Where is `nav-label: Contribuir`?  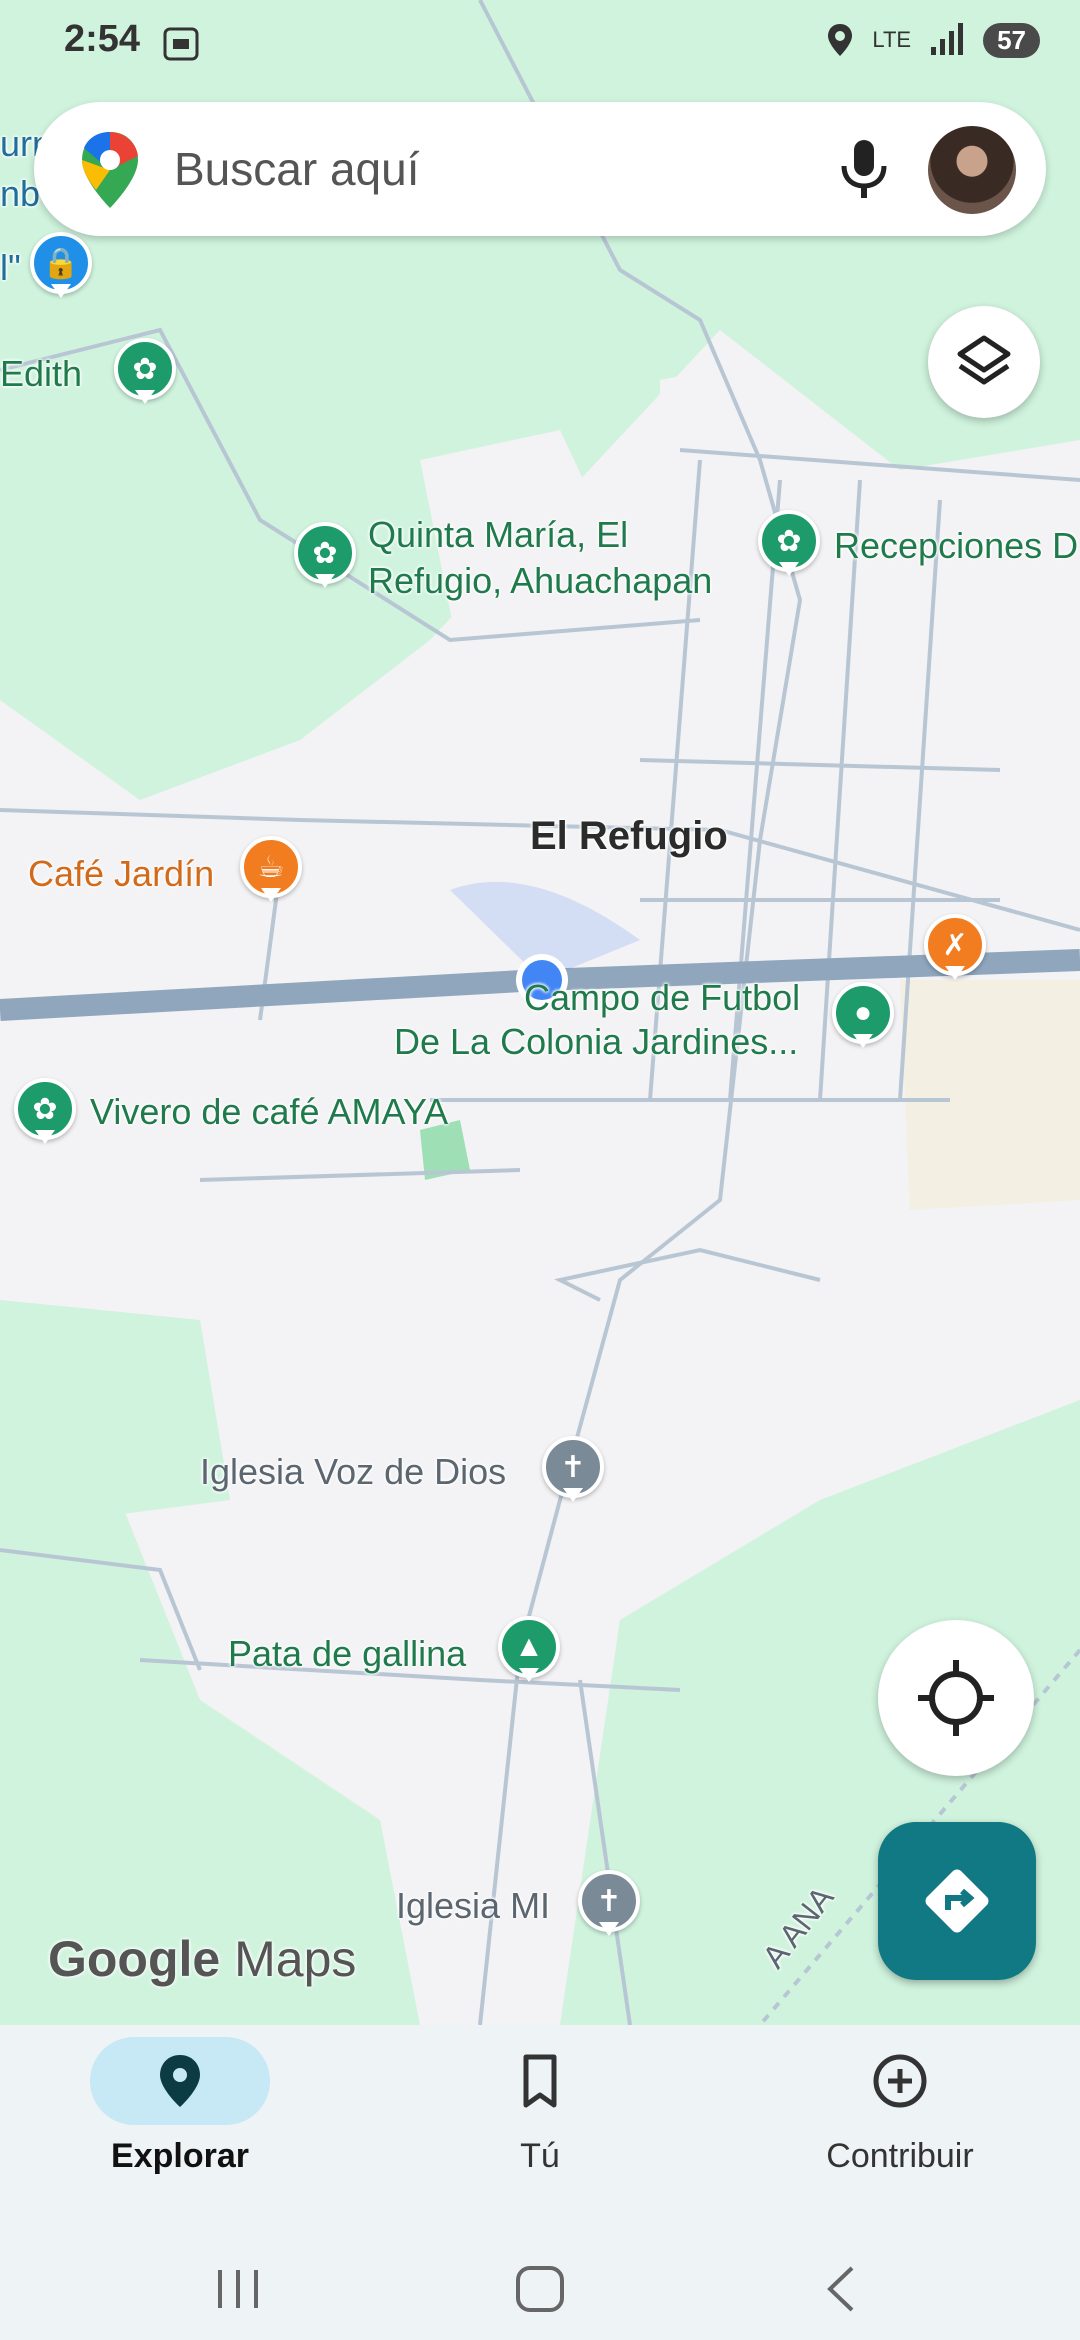
nav-label: Contribuir is located at coordinates (900, 2156).